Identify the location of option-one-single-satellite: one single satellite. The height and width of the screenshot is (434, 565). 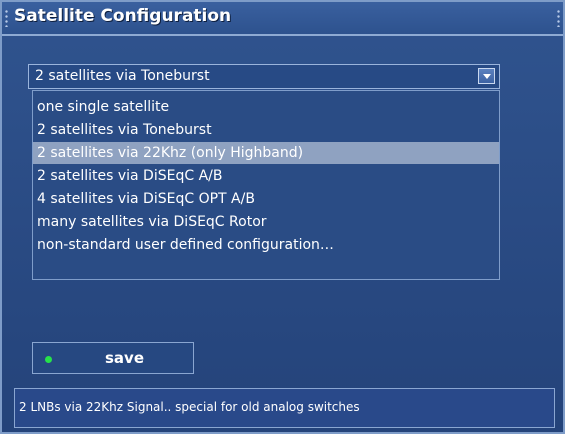
(266, 107).